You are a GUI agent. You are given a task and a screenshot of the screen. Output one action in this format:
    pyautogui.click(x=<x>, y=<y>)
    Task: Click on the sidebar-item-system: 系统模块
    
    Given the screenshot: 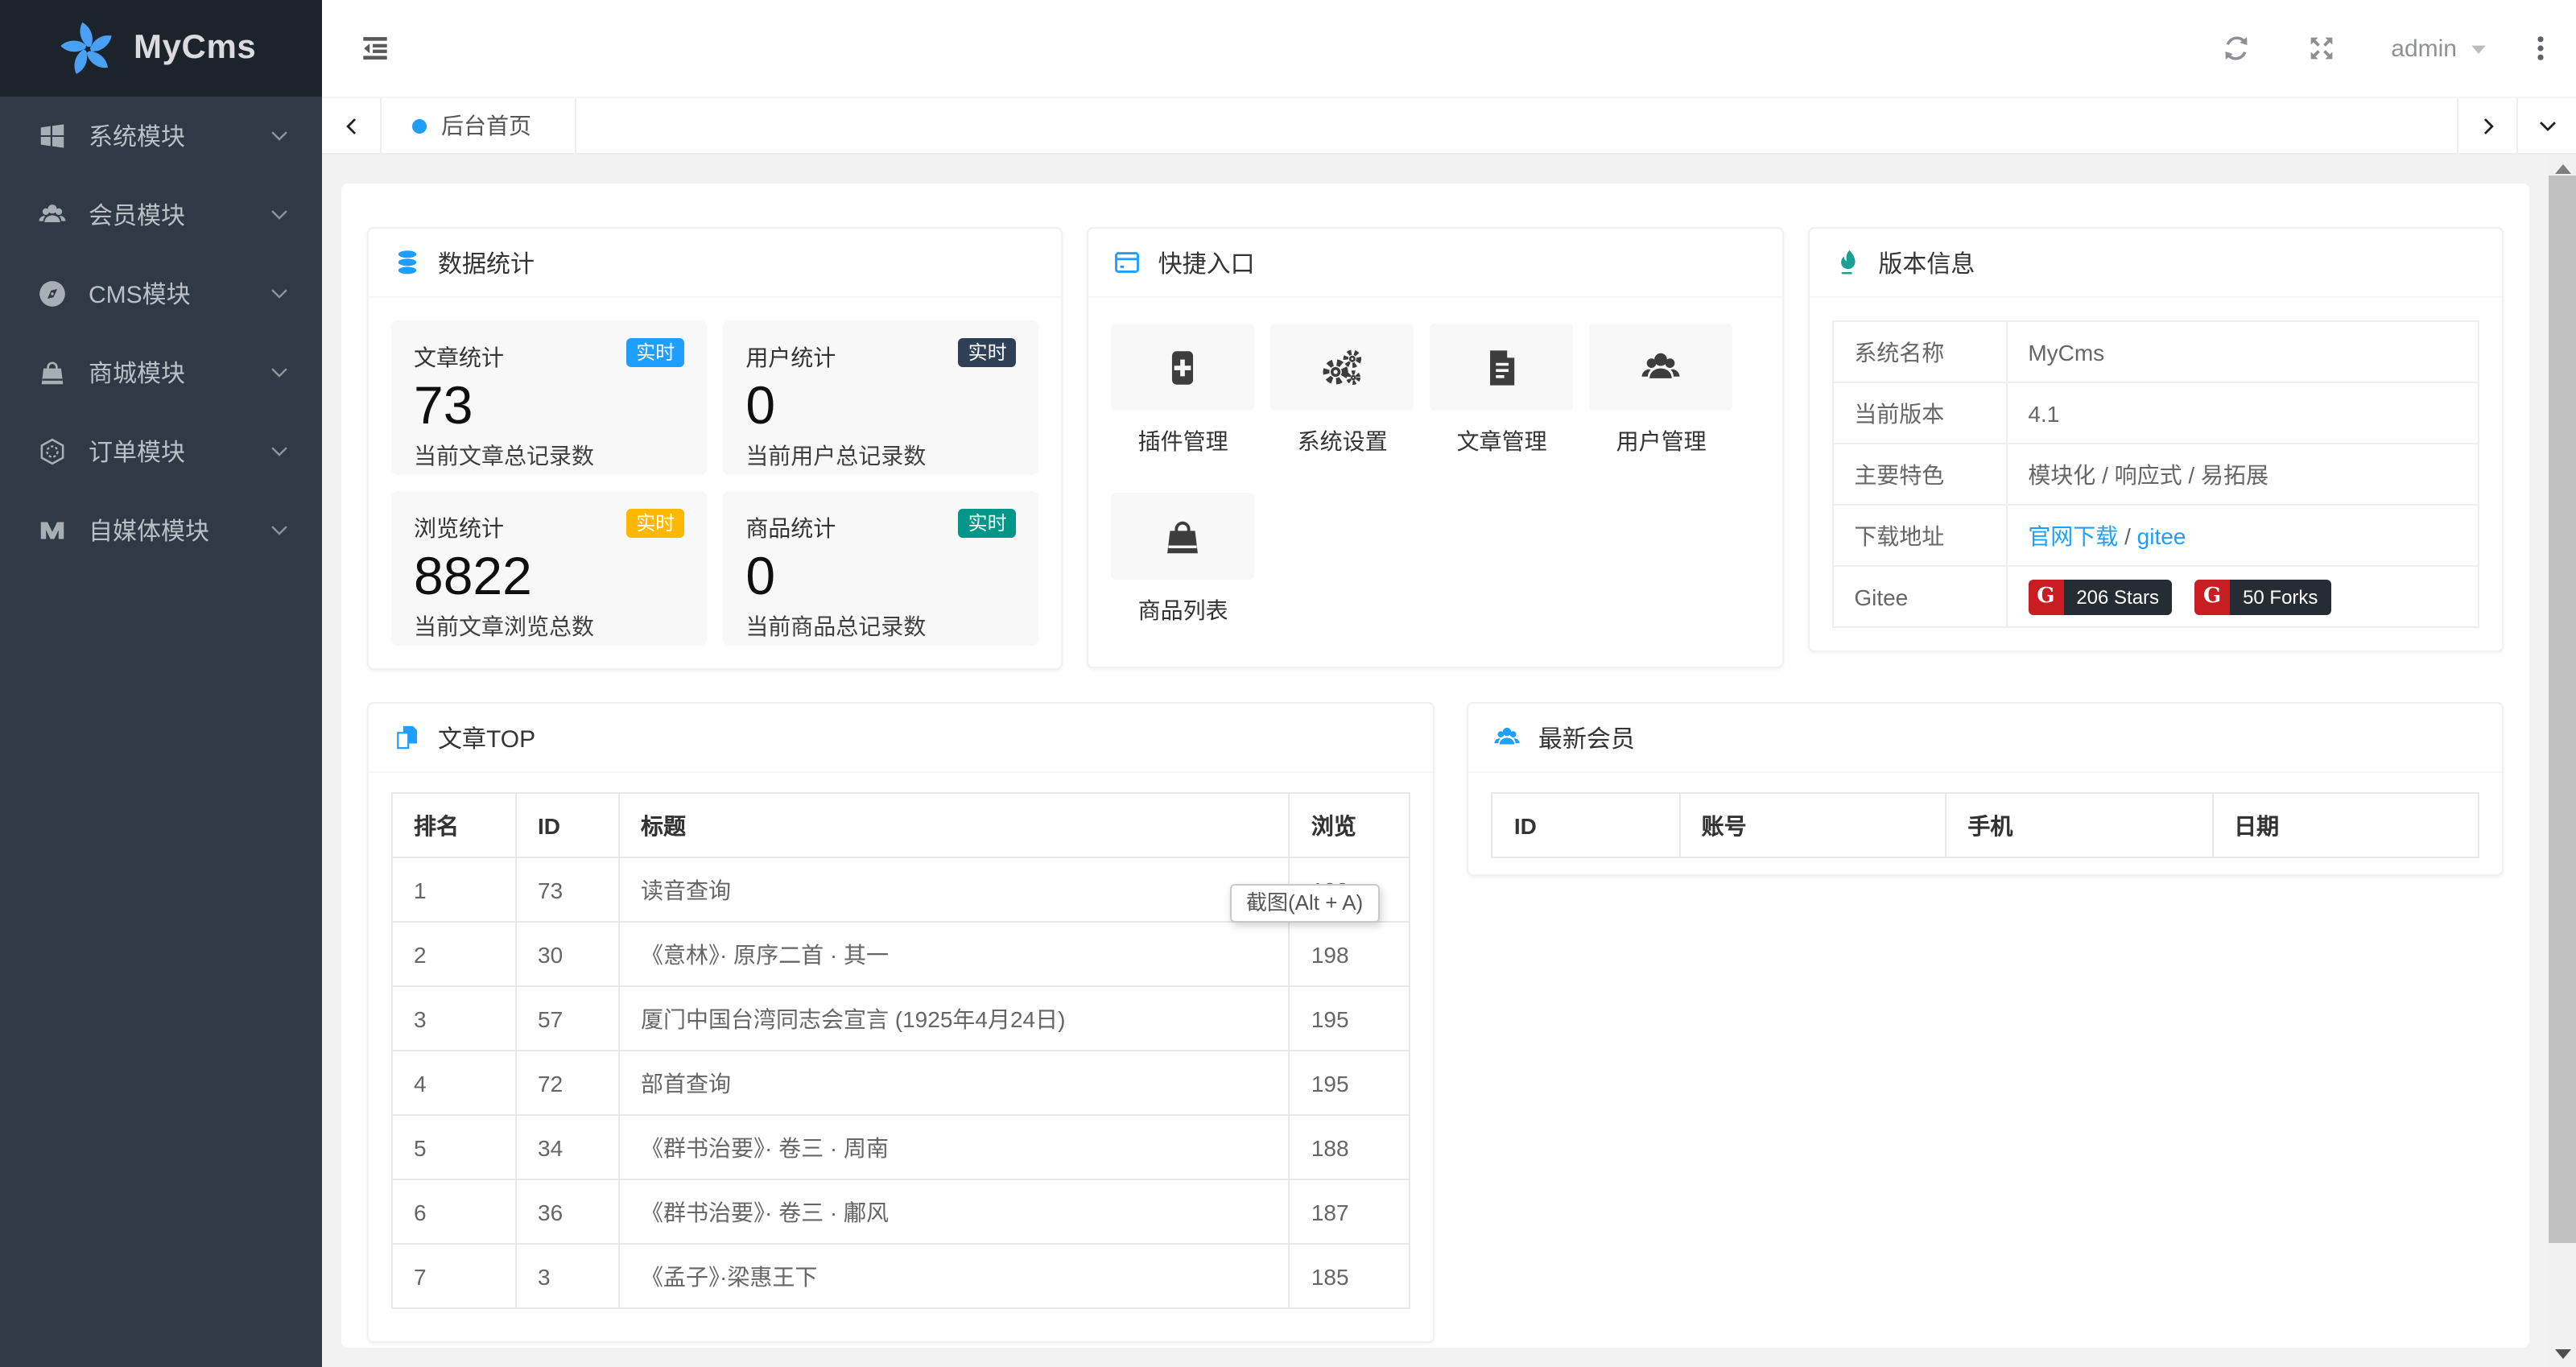 What is the action you would take?
    pyautogui.click(x=161, y=136)
    